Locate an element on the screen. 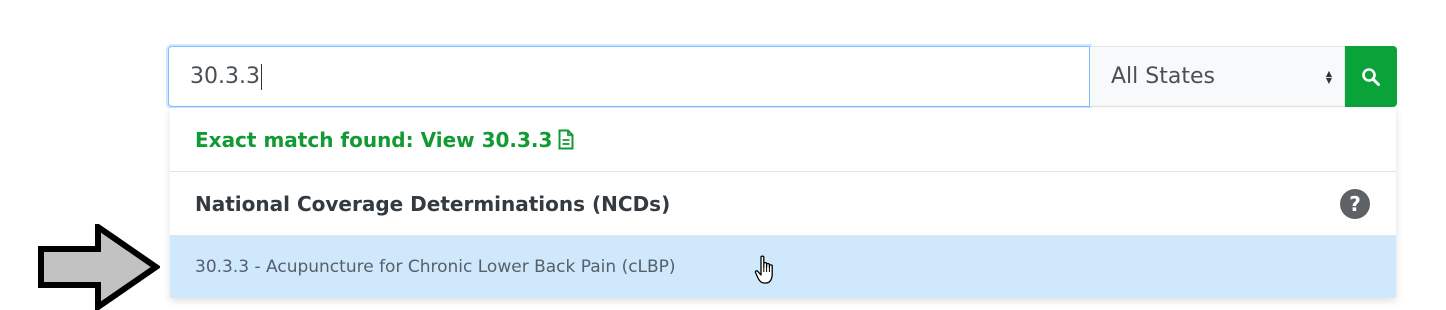 Image resolution: width=1446 pixels, height=310 pixels. hand-pointer-icon is located at coordinates (763, 269).